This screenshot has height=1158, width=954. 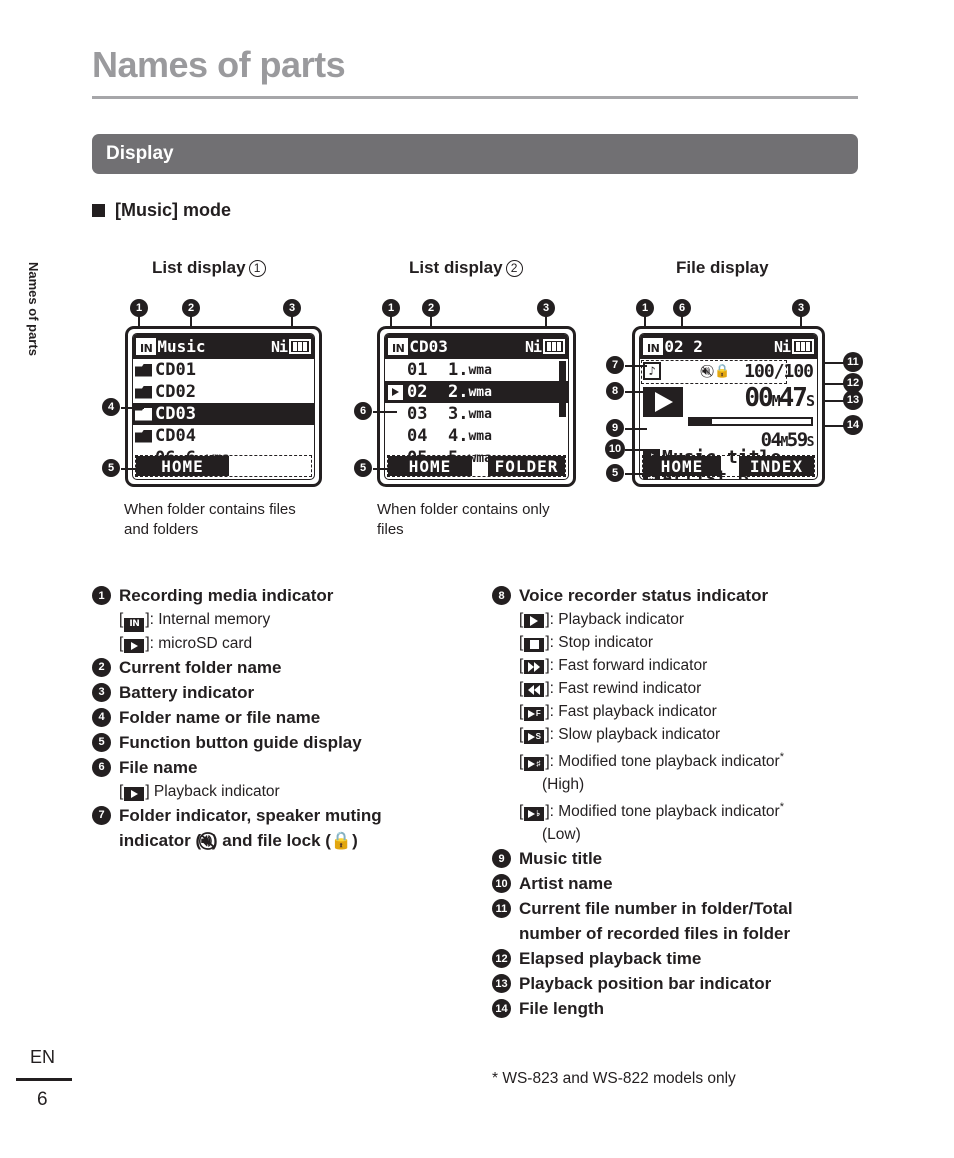 I want to click on list-item-number: 03, so click(x=417, y=414).